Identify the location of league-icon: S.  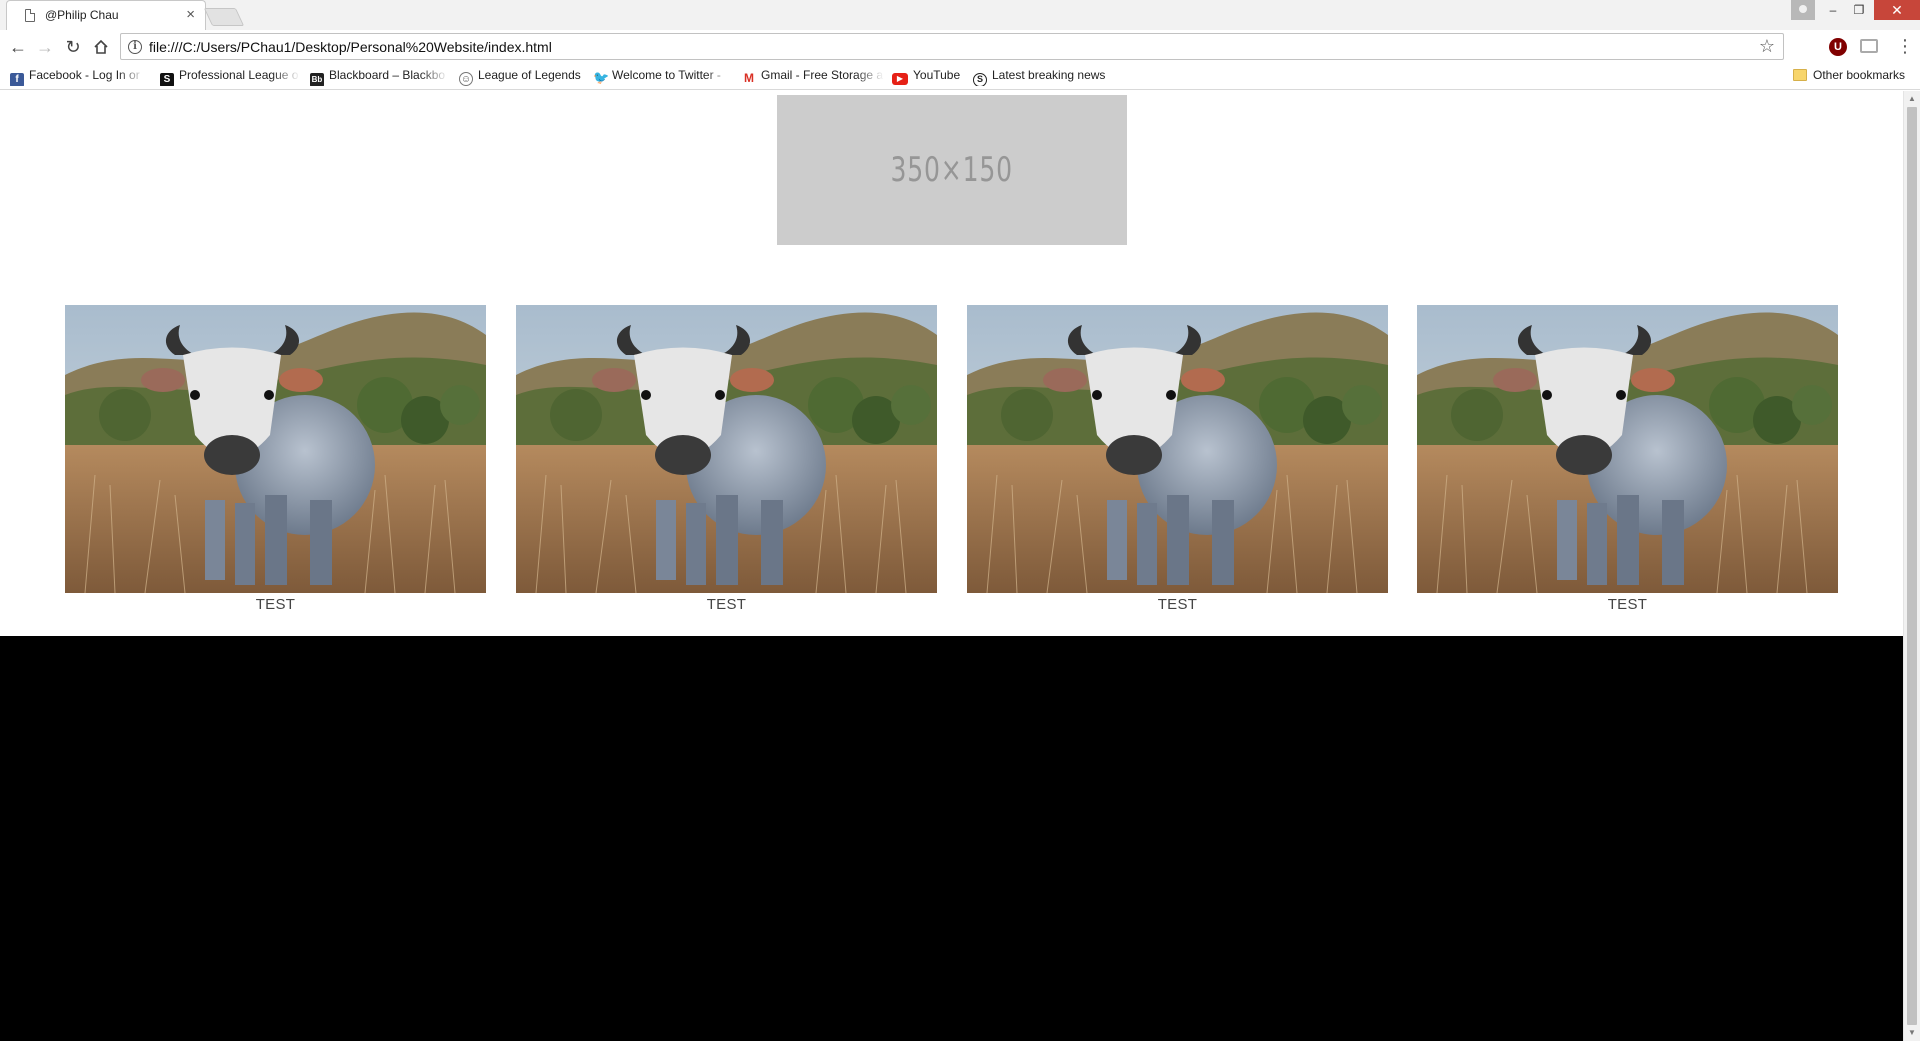
(167, 79).